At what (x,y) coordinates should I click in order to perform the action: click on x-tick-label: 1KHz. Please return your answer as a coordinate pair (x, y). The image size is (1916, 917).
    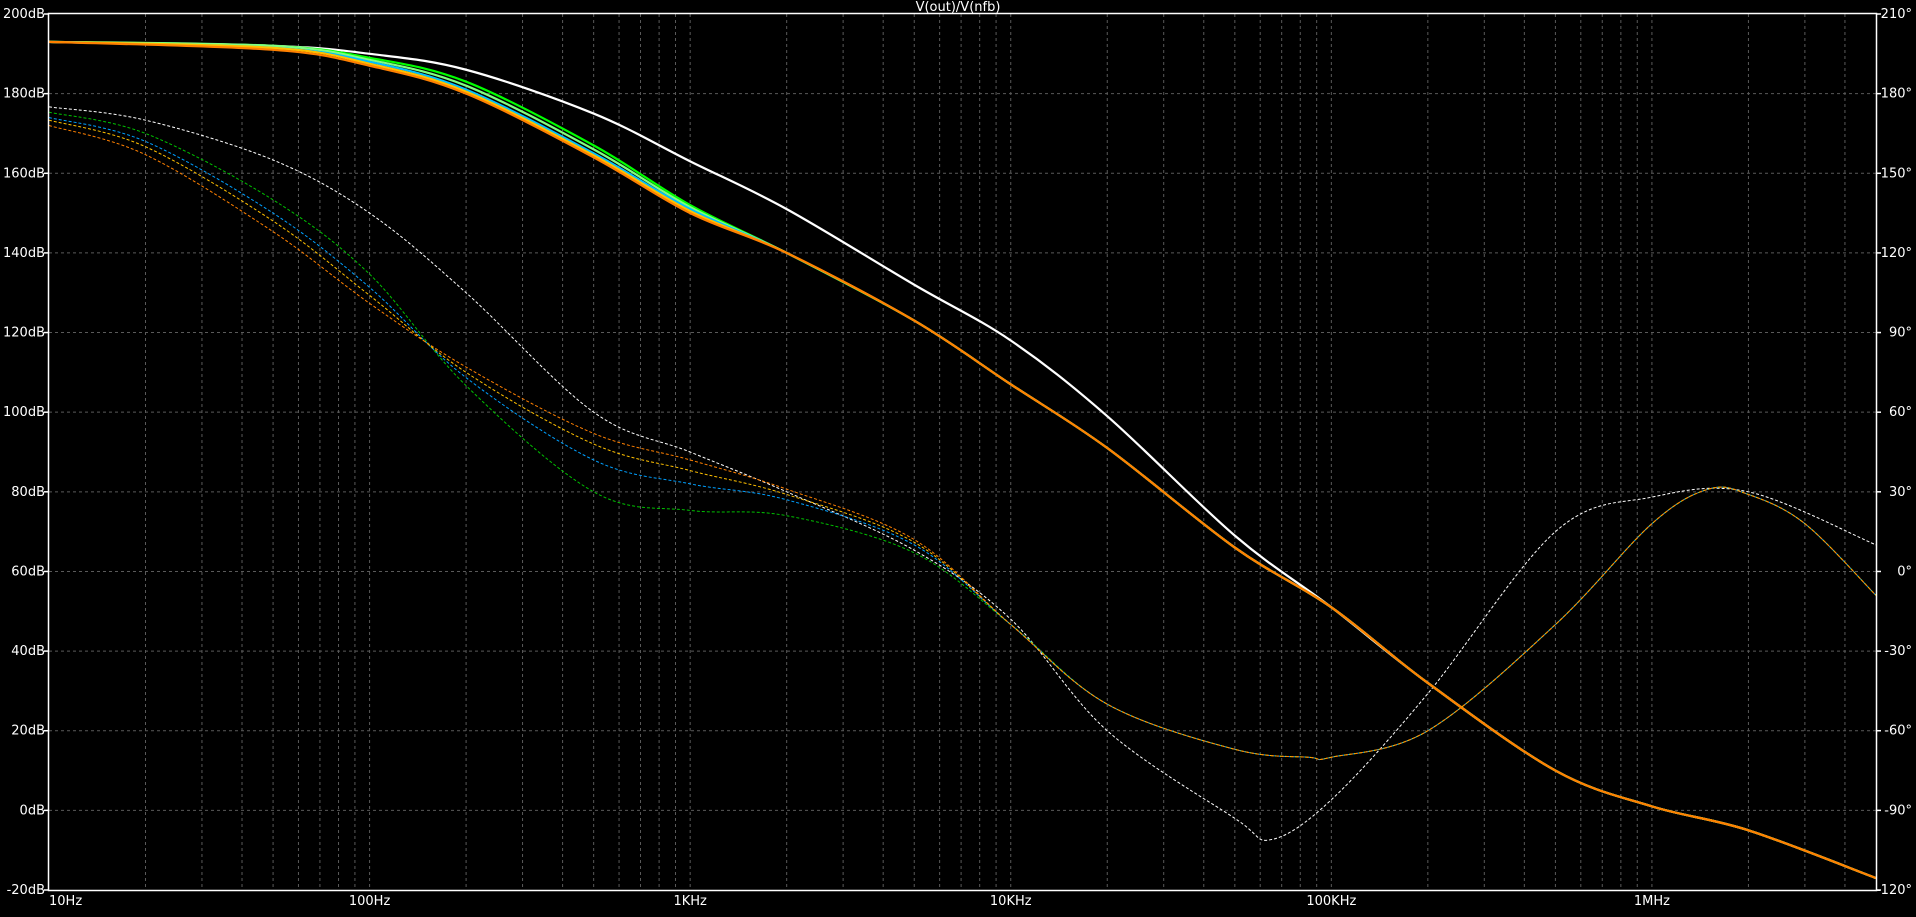
    Looking at the image, I should click on (690, 901).